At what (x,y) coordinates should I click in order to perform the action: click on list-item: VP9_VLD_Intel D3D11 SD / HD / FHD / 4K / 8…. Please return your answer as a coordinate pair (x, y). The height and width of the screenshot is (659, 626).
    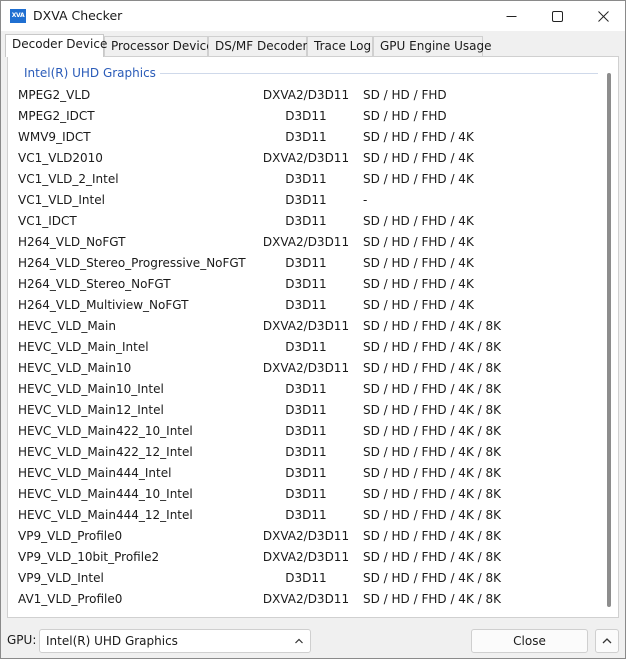
    Looking at the image, I should click on (310, 578).